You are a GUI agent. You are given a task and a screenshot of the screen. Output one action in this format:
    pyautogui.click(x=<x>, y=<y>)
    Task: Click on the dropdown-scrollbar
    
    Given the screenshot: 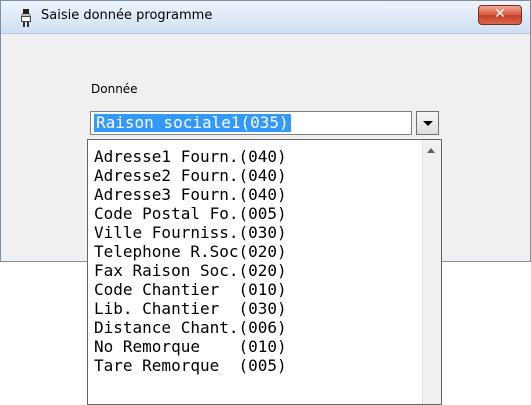 What is the action you would take?
    pyautogui.click(x=431, y=272)
    